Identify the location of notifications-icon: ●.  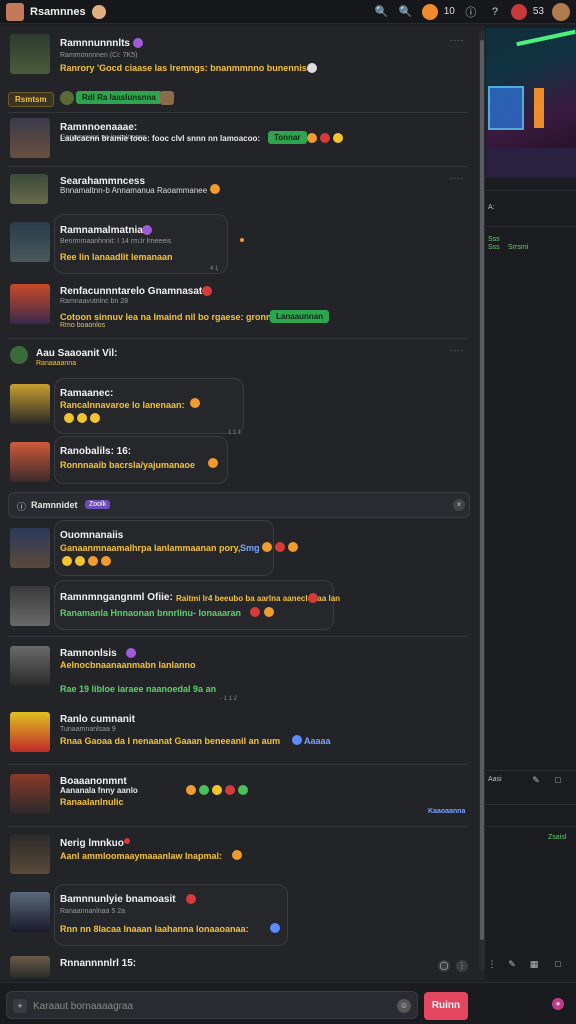
(558, 1004).